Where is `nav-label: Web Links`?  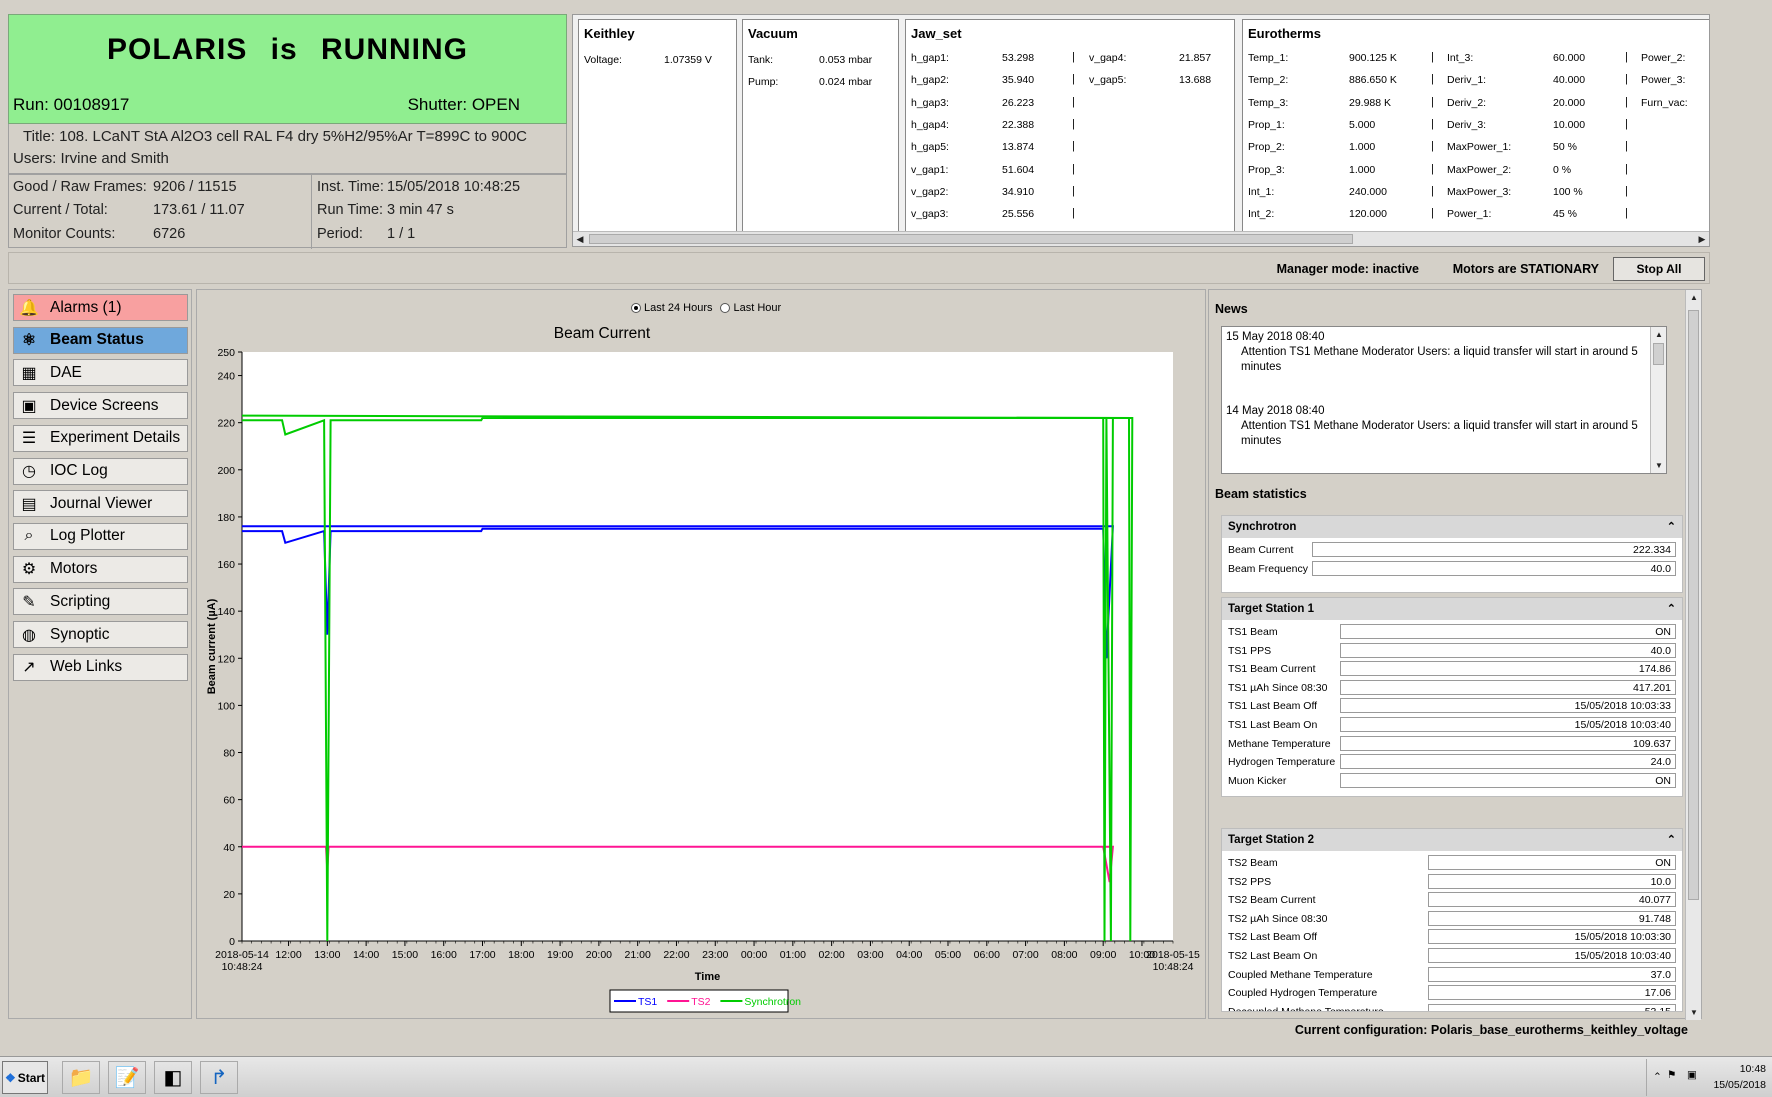 nav-label: Web Links is located at coordinates (86, 667).